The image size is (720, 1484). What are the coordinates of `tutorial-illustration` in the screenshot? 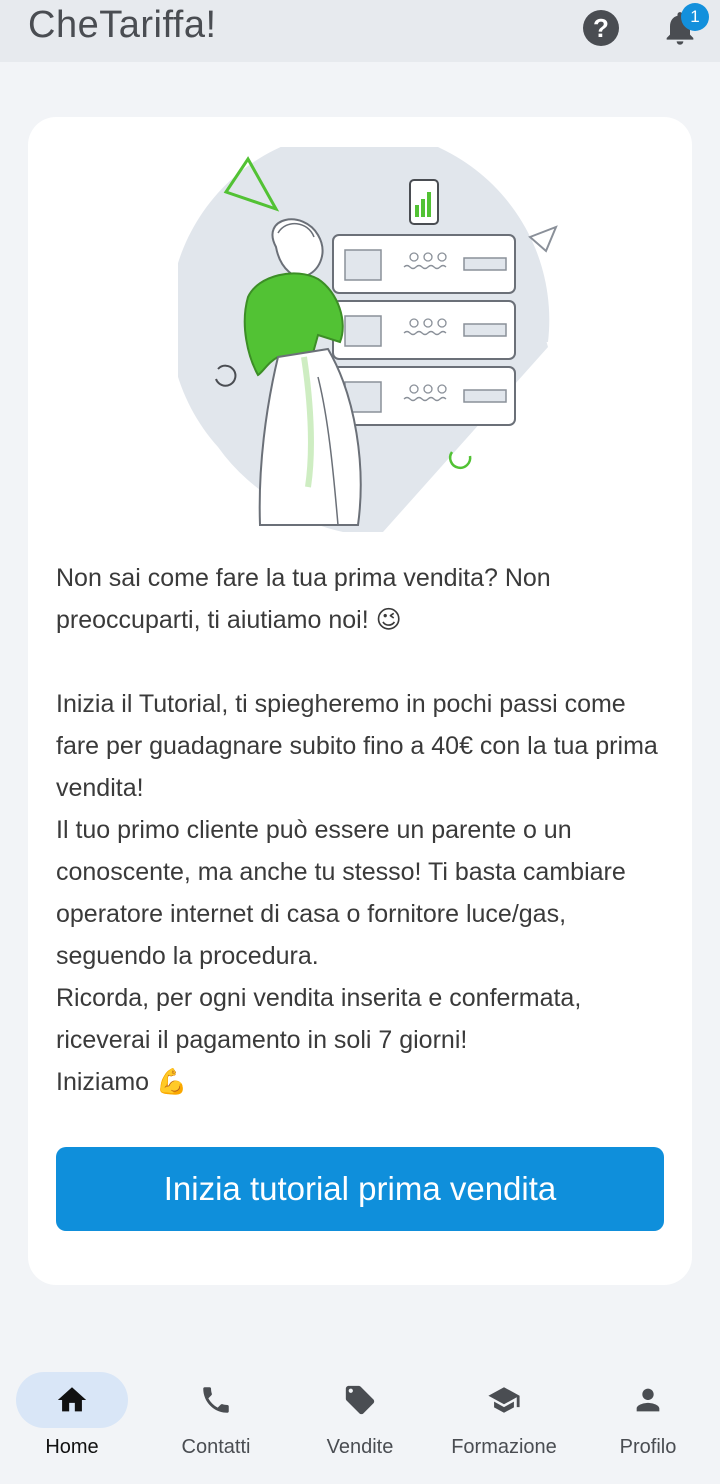 It's located at (368, 339).